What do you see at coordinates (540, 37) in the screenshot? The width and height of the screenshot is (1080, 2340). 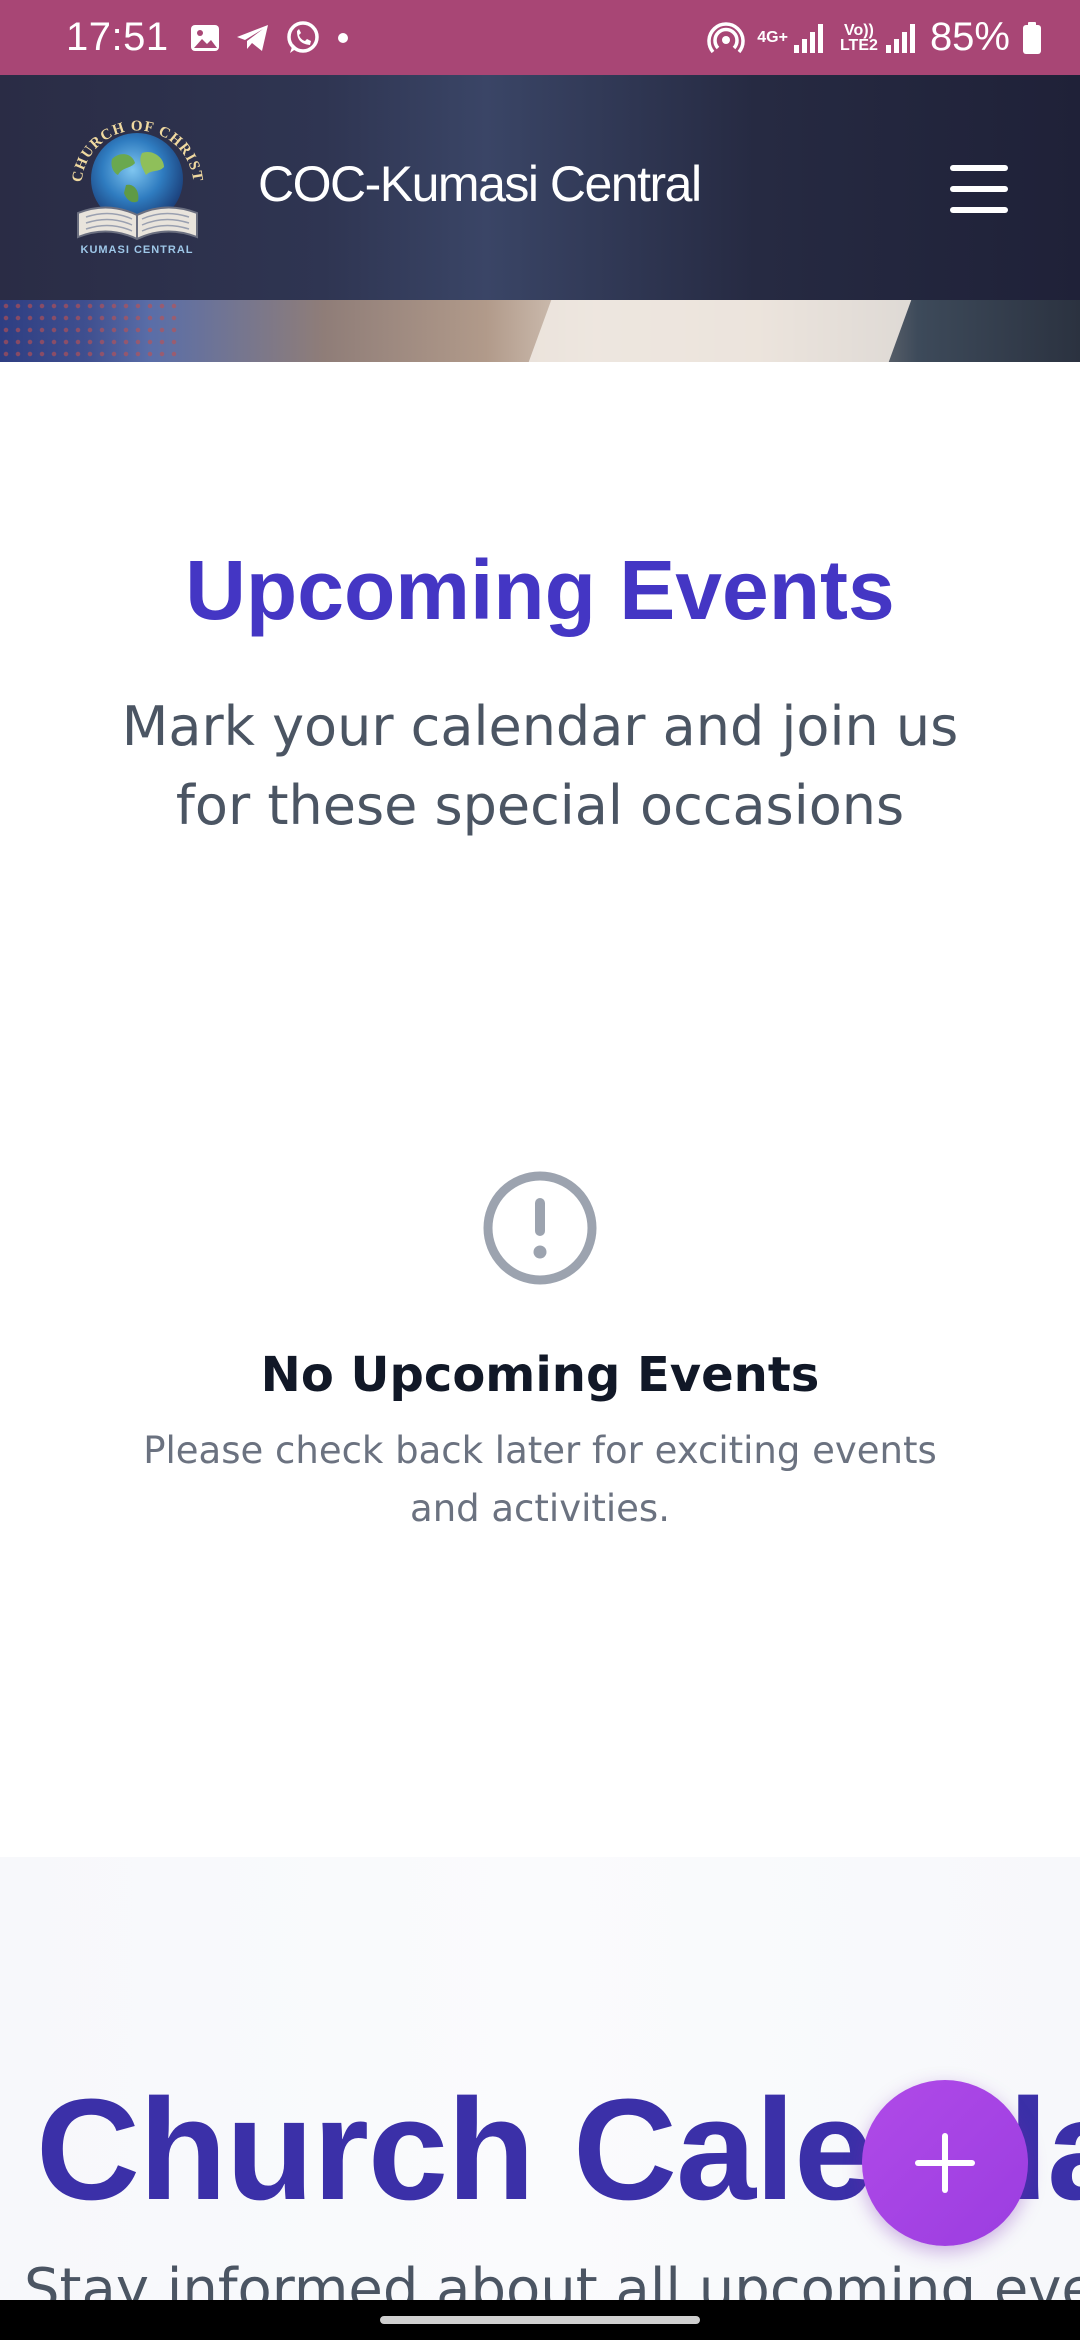 I see `status-bar: 17:51 4G+ Vo)) LTE2 85%` at bounding box center [540, 37].